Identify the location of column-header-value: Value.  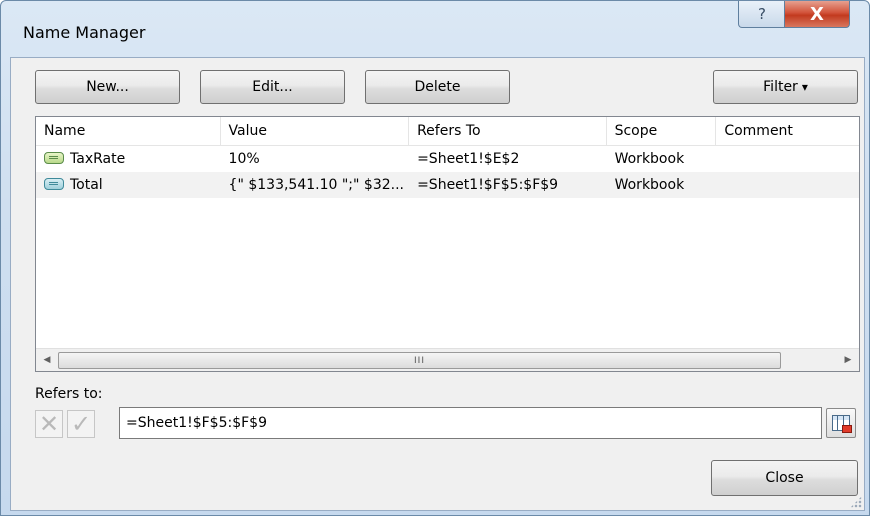
(315, 131).